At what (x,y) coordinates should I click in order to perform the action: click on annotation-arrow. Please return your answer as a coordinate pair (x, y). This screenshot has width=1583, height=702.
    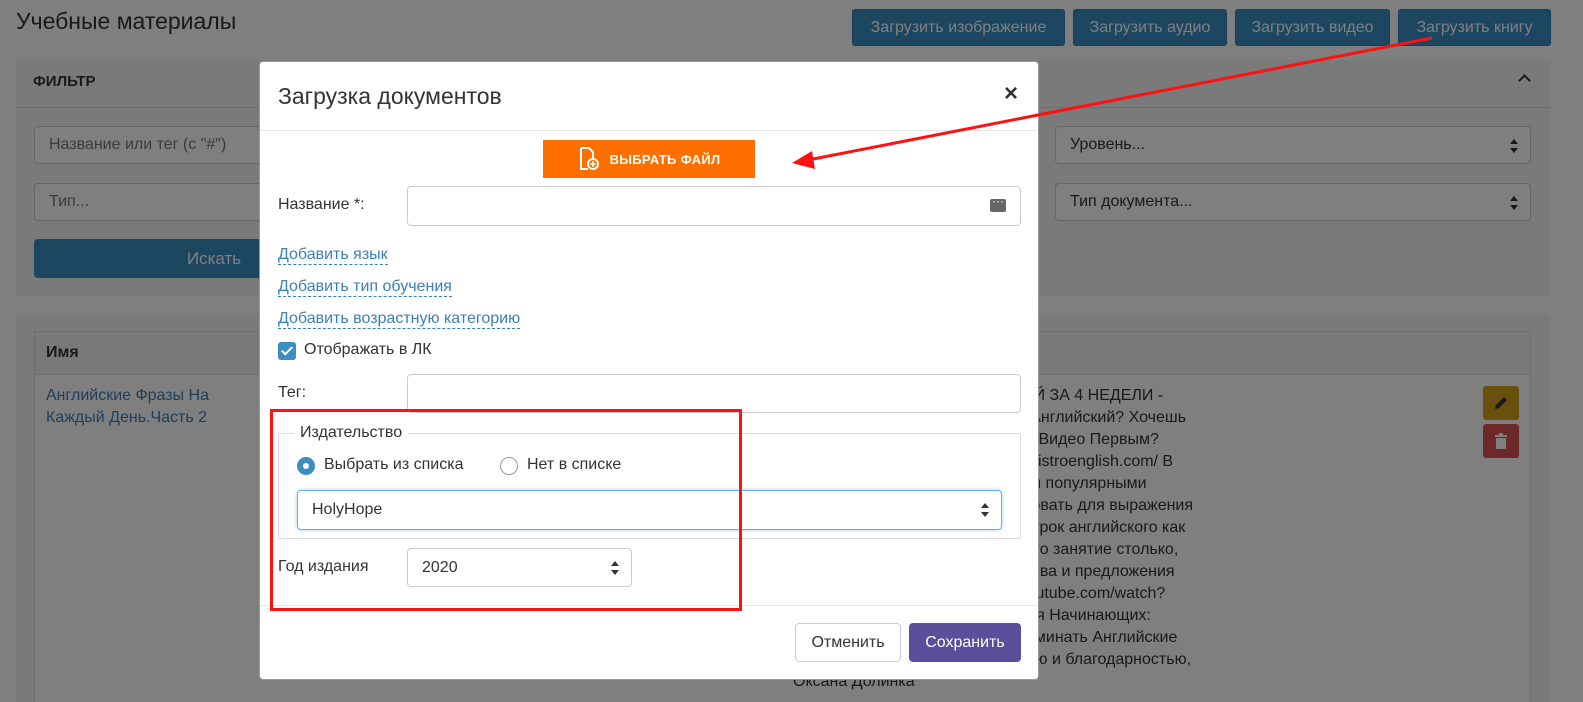
    Looking at the image, I should click on (1112, 102).